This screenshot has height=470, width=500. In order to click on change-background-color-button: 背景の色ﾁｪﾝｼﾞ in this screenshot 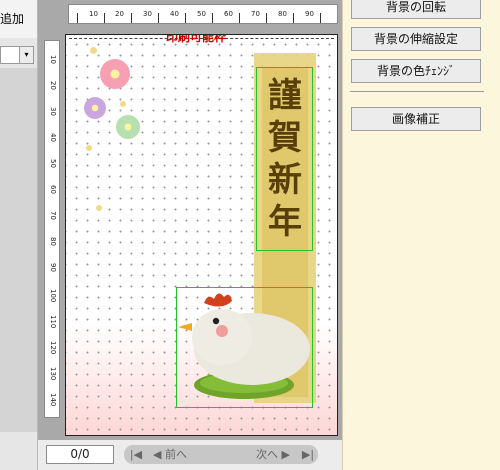, I will do `click(416, 71)`.